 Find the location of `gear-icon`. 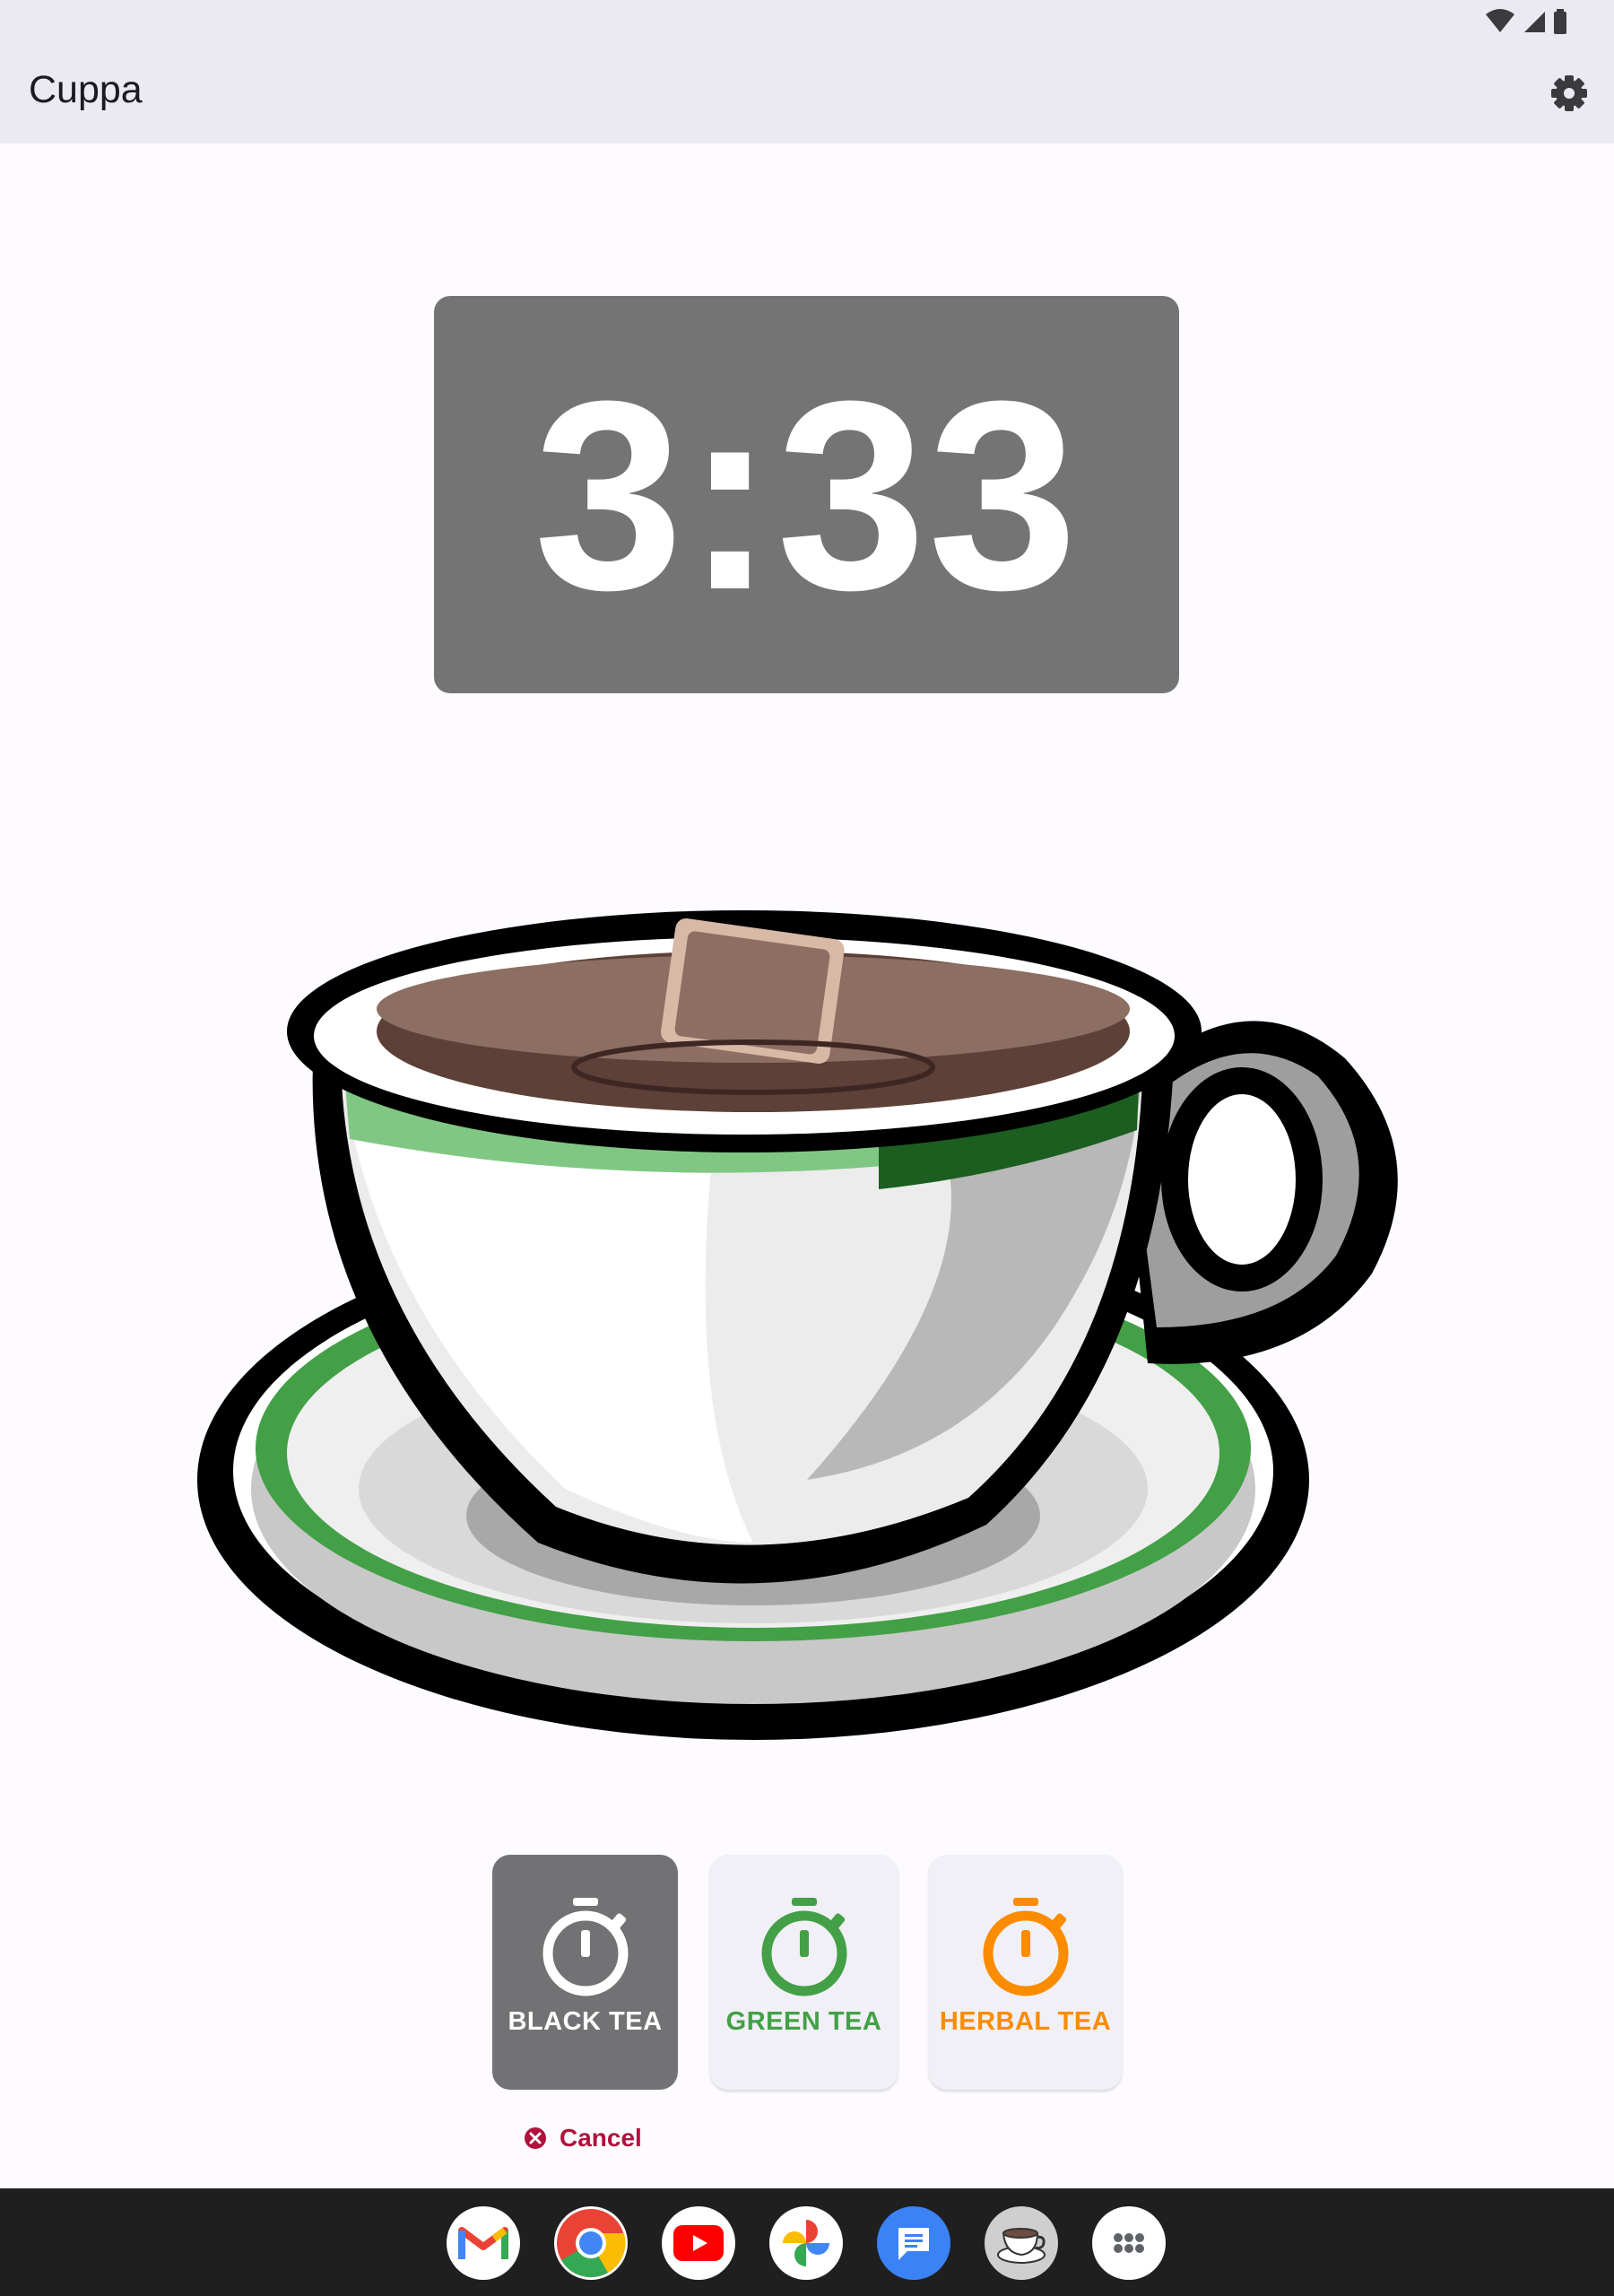

gear-icon is located at coordinates (1569, 93).